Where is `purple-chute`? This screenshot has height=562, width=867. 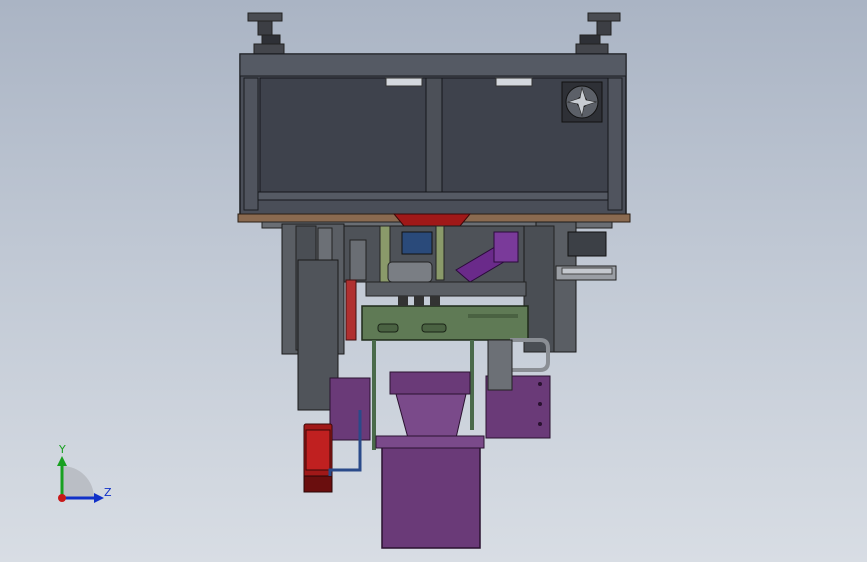
purple-chute is located at coordinates (431, 497).